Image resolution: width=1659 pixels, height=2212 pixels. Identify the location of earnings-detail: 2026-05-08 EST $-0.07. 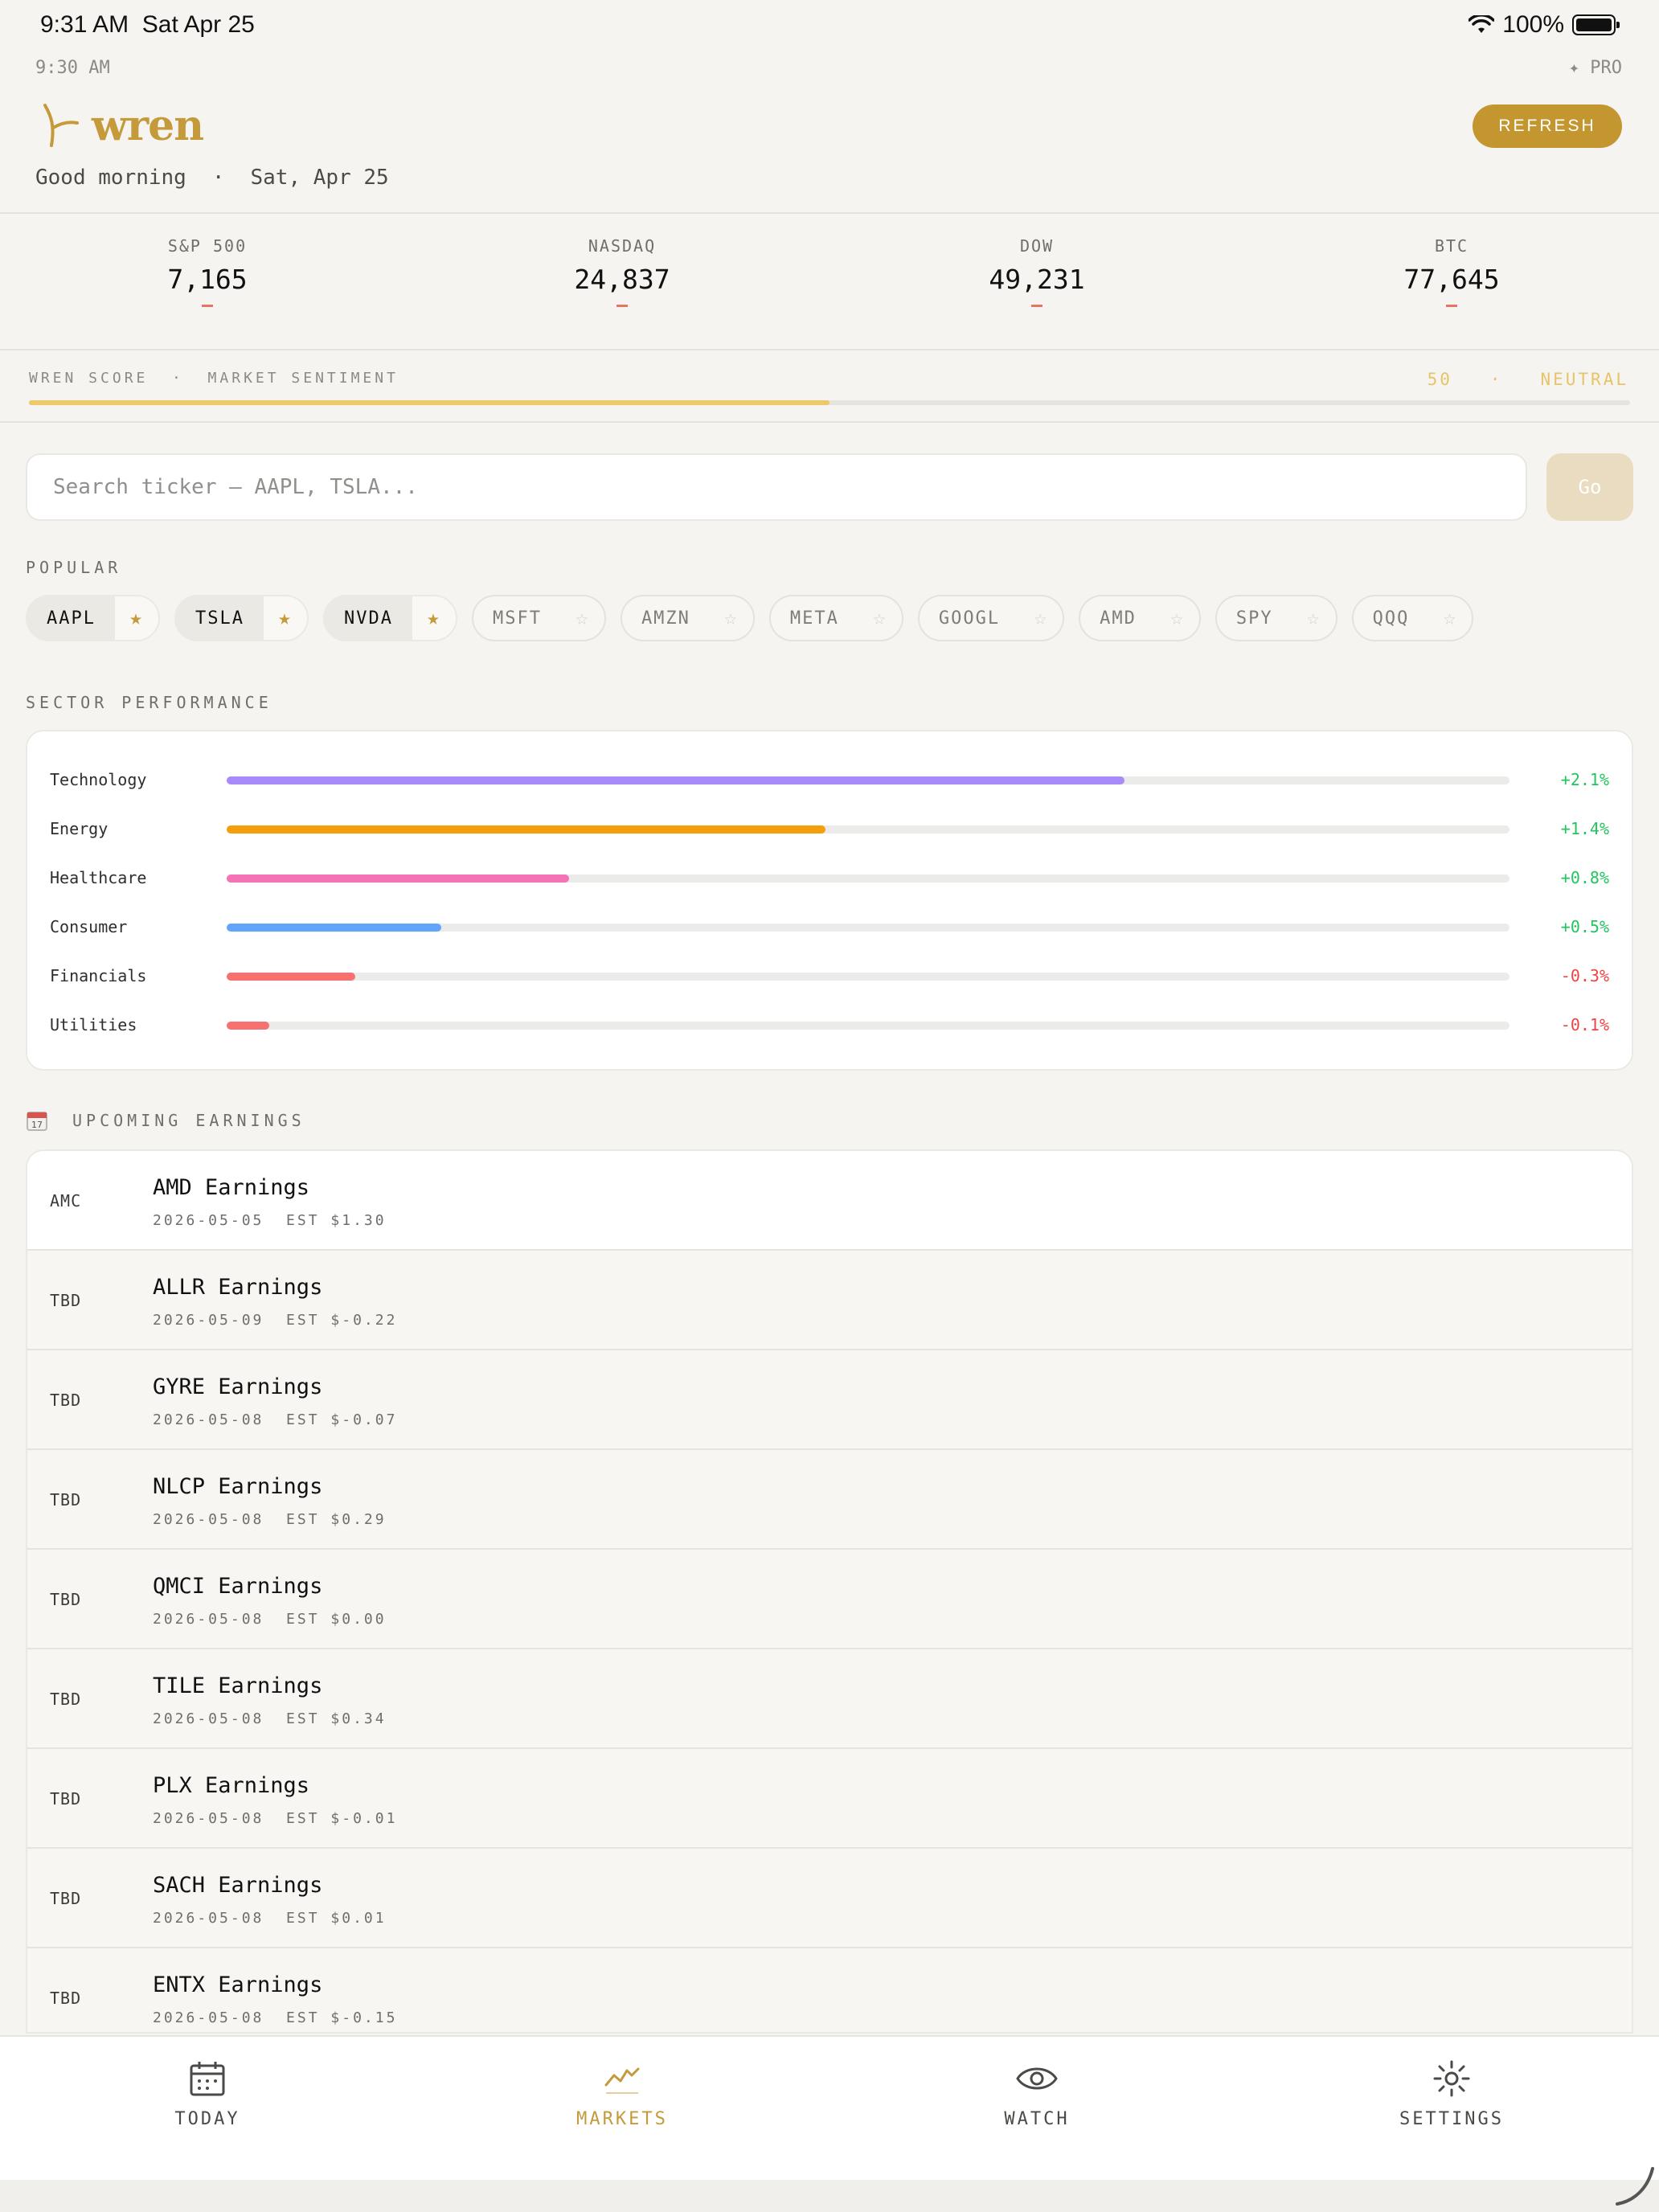
(275, 1419).